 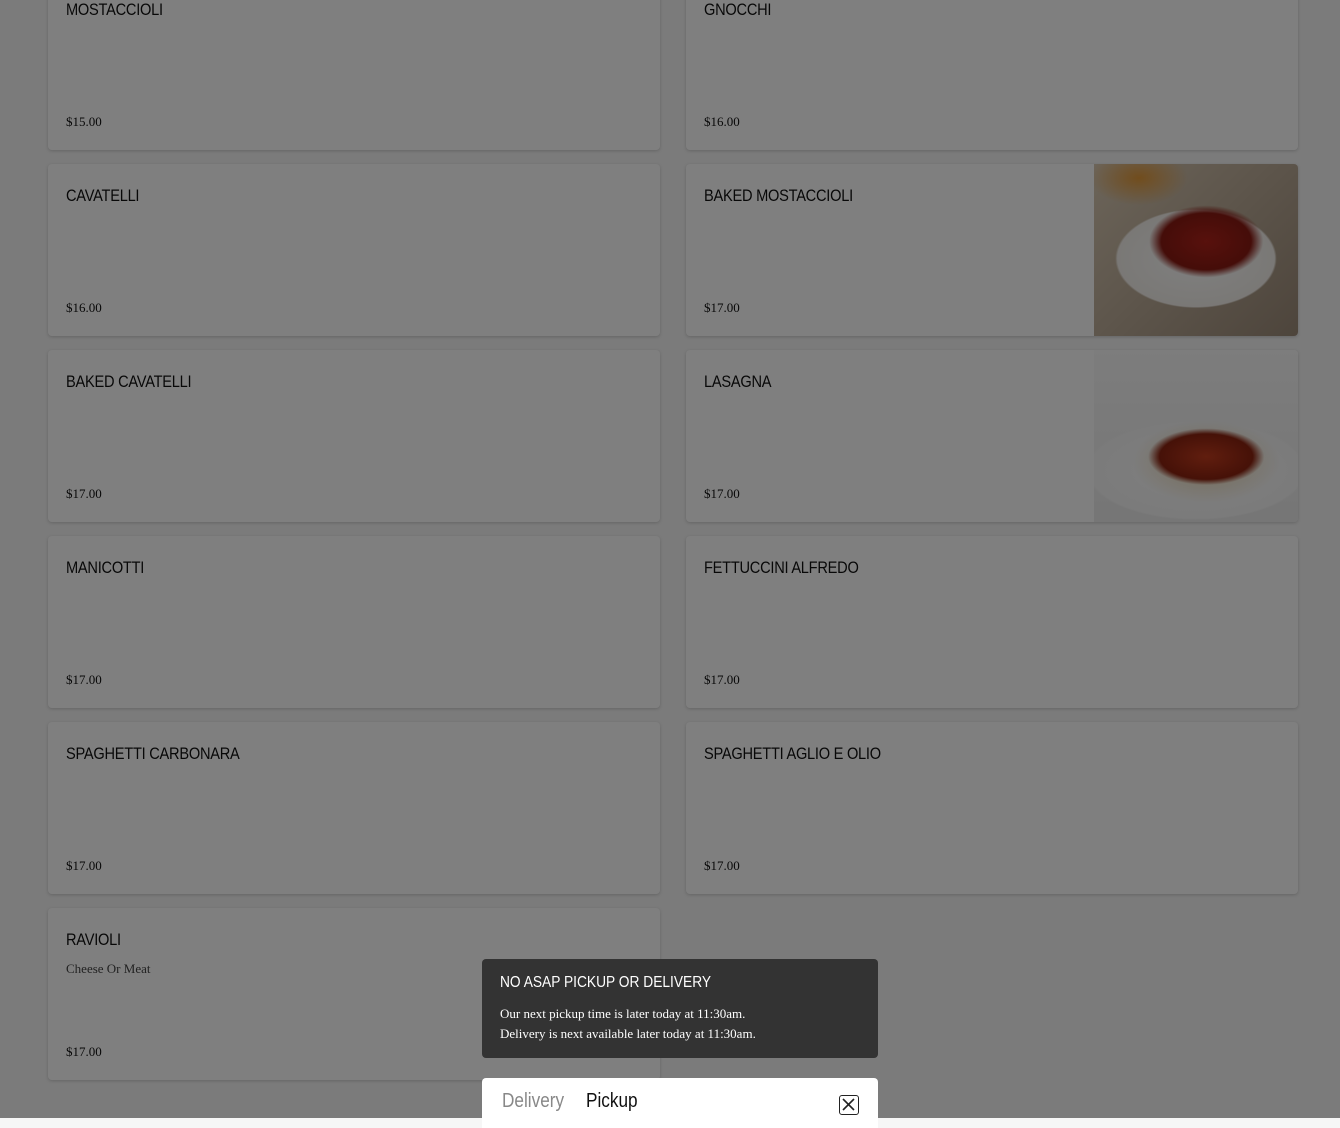 I want to click on close-icon, so click(x=848, y=1104).